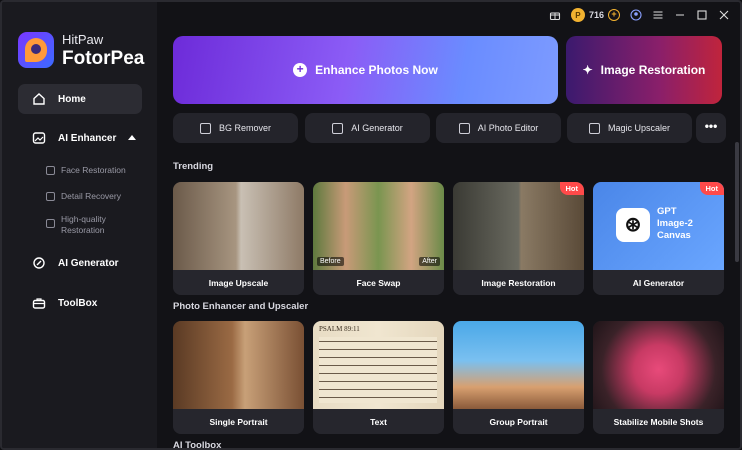 This screenshot has width=742, height=450. I want to click on sidebar-item-label: AI Generator, so click(88, 263).